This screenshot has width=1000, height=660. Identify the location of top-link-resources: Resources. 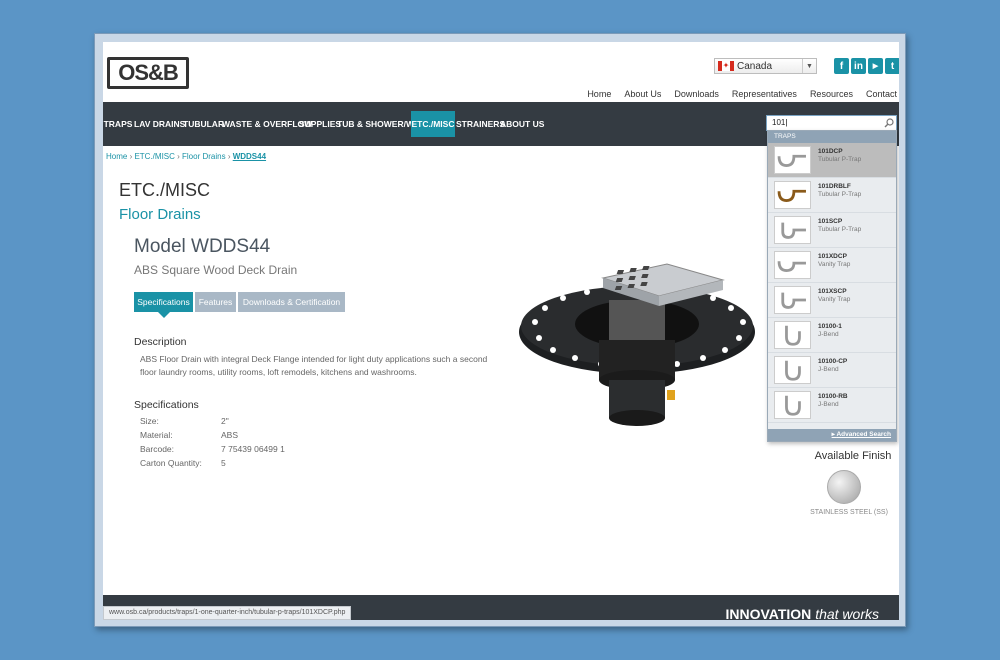
(831, 94).